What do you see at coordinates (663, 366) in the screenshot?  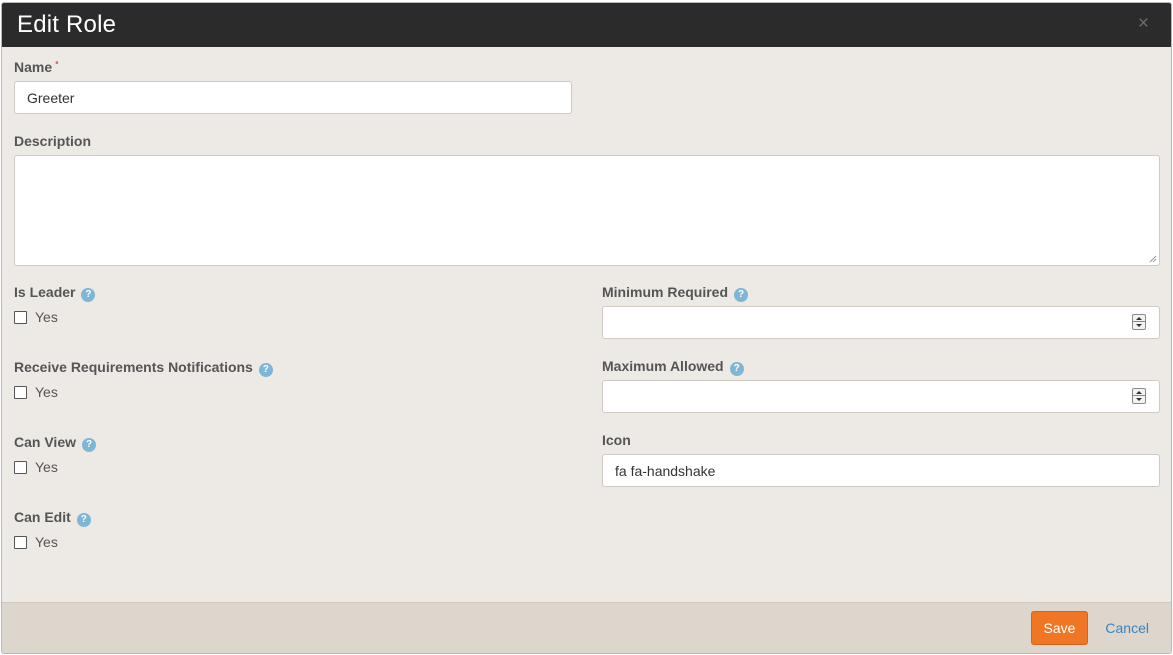 I see `maximum-allowed-label-text: Maximum Allowed` at bounding box center [663, 366].